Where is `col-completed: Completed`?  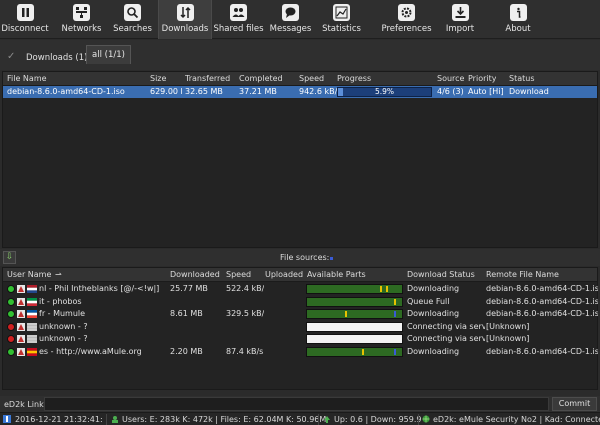 col-completed: Completed is located at coordinates (261, 78).